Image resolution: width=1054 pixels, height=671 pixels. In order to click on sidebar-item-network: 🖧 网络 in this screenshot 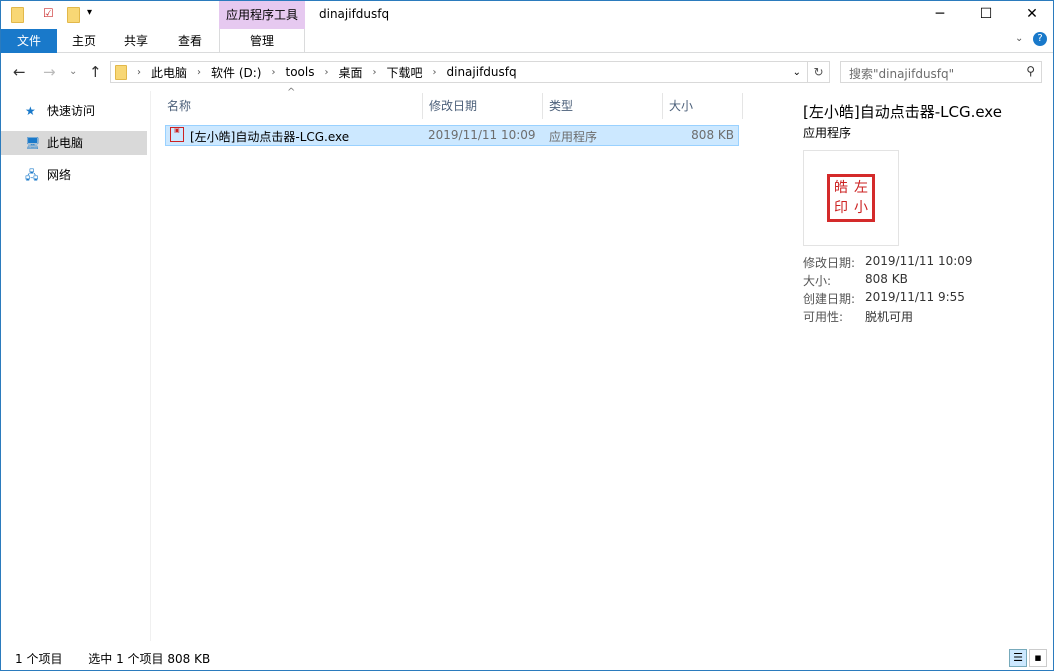, I will do `click(74, 175)`.